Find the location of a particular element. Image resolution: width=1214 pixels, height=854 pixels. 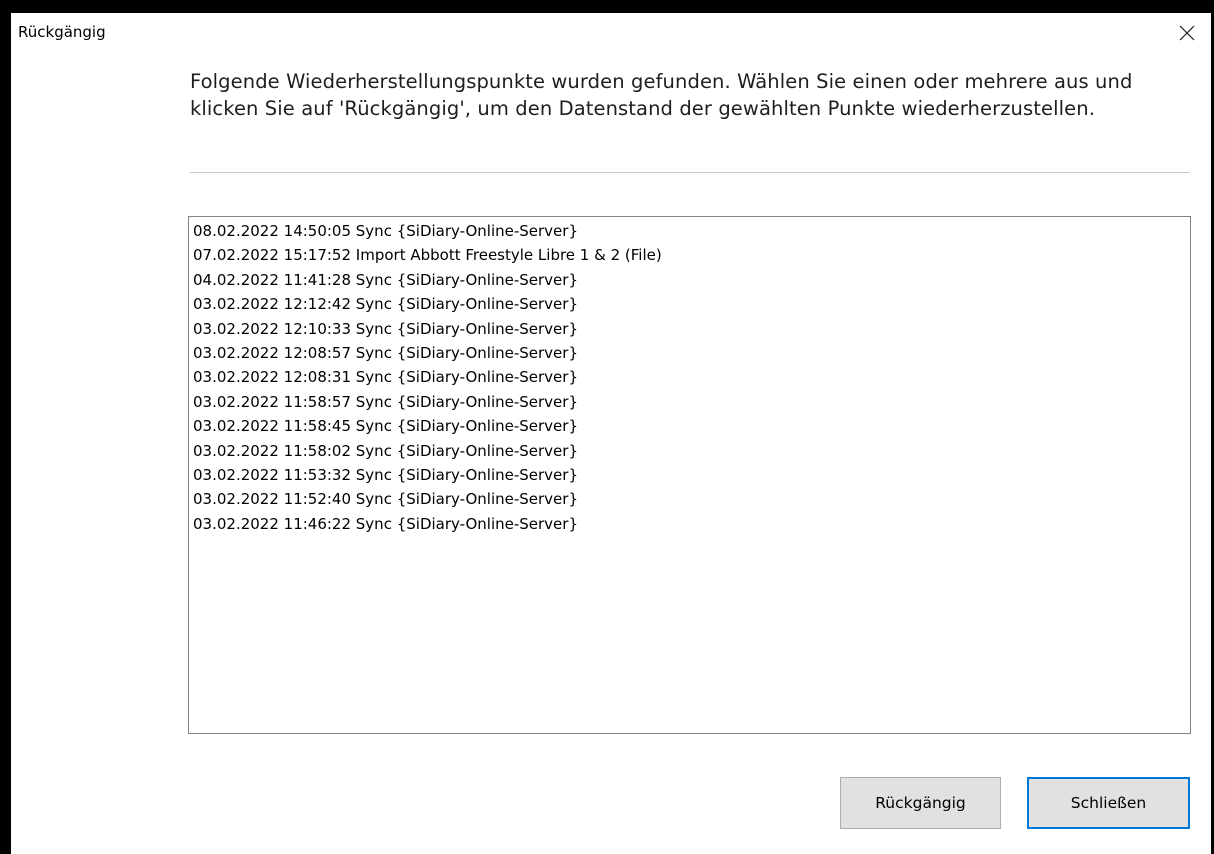

window-frame-top is located at coordinates (607, 6).